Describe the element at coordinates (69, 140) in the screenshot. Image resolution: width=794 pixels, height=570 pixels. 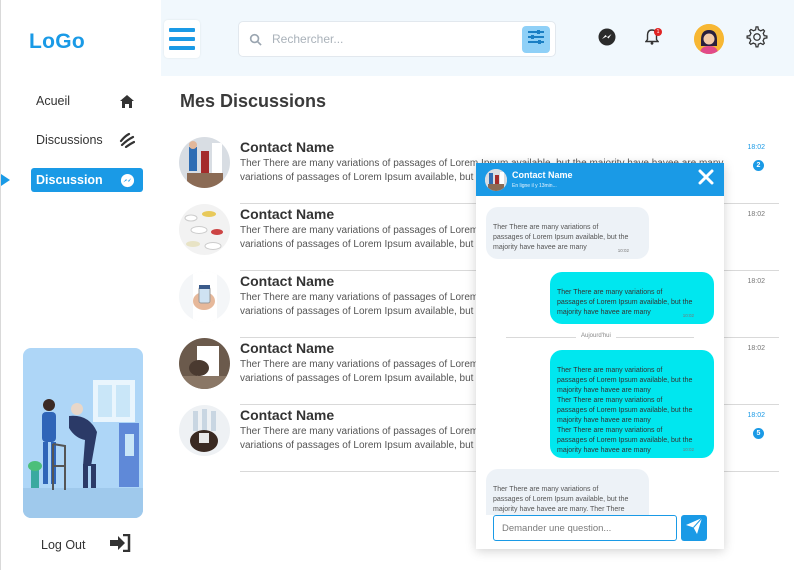
I see `sidebar-item-label: Discussions` at that location.